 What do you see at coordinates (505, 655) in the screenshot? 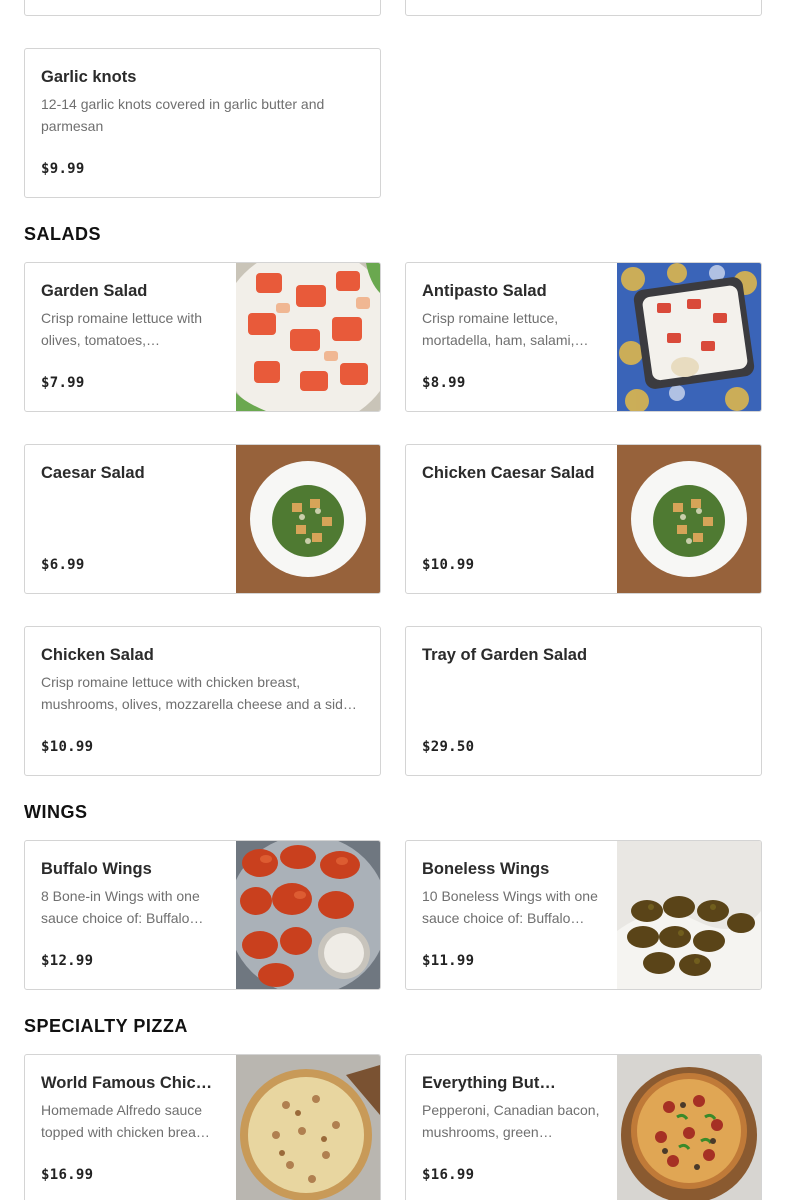
I see `menu-item-name: Tray of Garden Salad` at bounding box center [505, 655].